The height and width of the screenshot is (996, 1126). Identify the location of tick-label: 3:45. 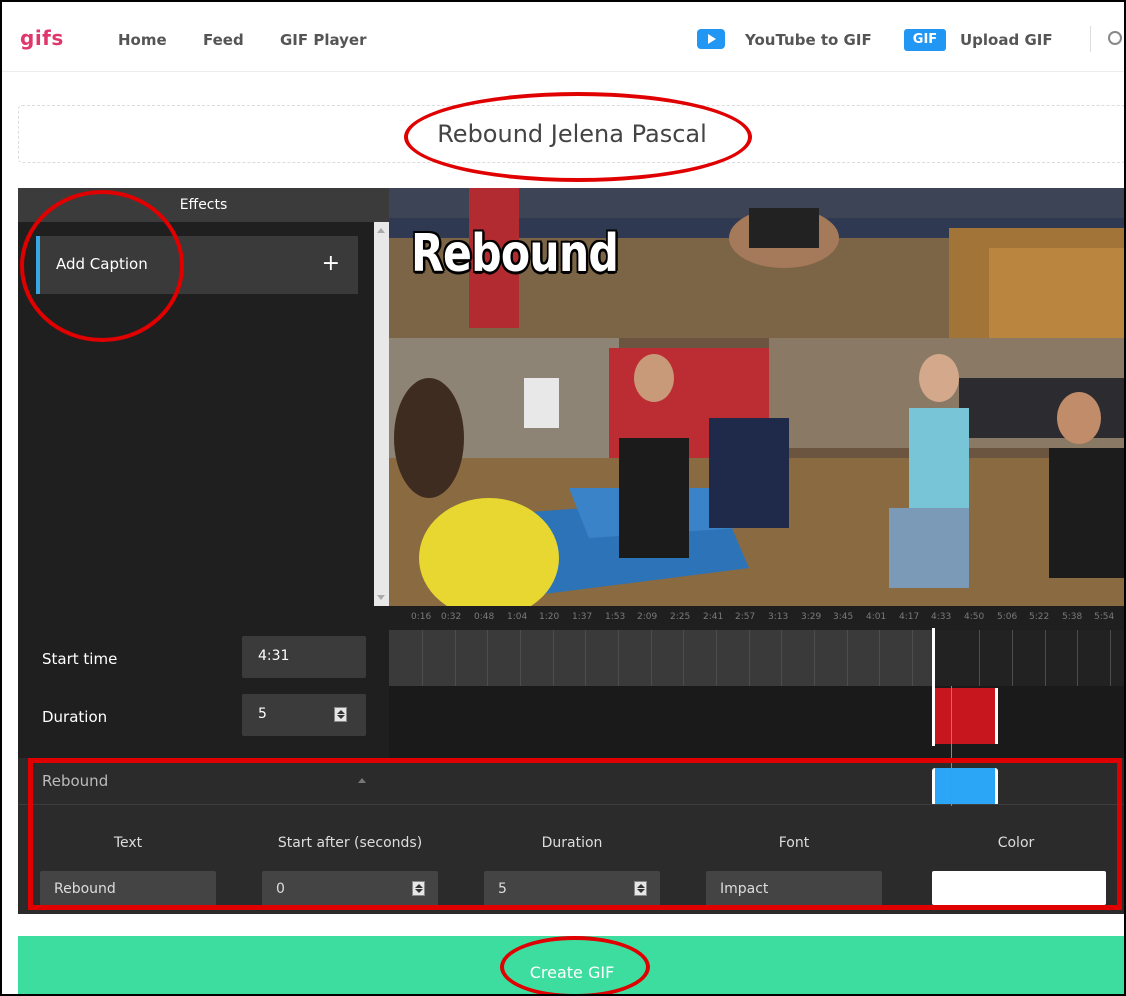
(843, 617).